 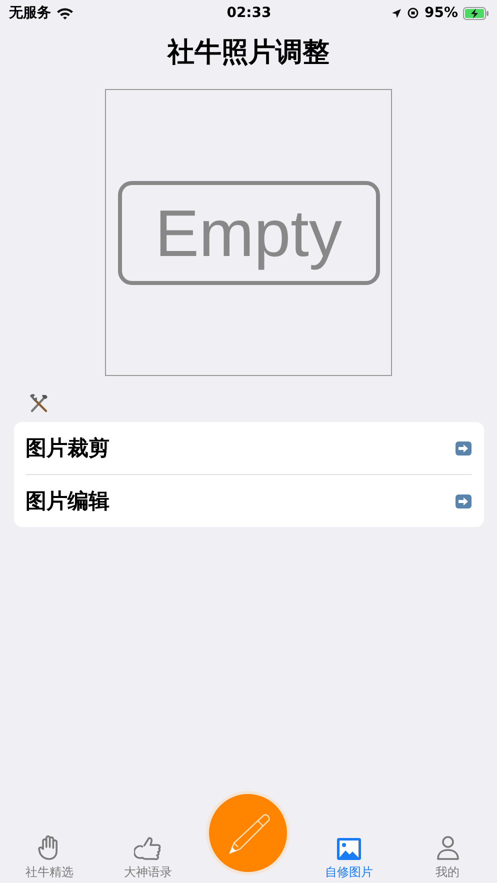 What do you see at coordinates (249, 448) in the screenshot?
I see `menu-item: 图片裁剪` at bounding box center [249, 448].